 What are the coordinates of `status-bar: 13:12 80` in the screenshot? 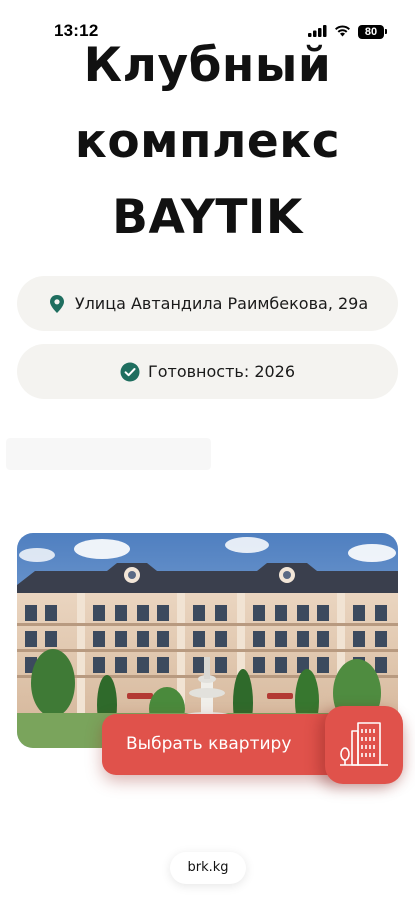 It's located at (207, 27).